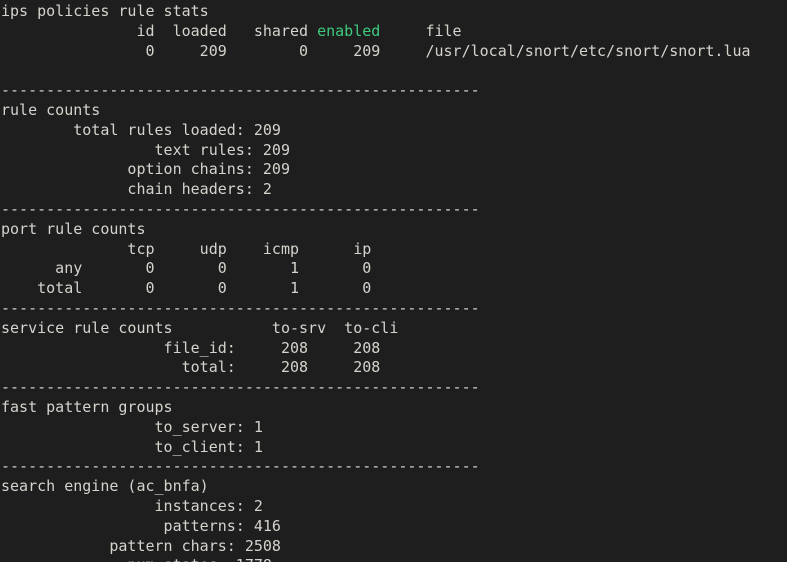 The width and height of the screenshot is (787, 562). I want to click on rule-counts-row: total rules loaded: 209, so click(141, 129).